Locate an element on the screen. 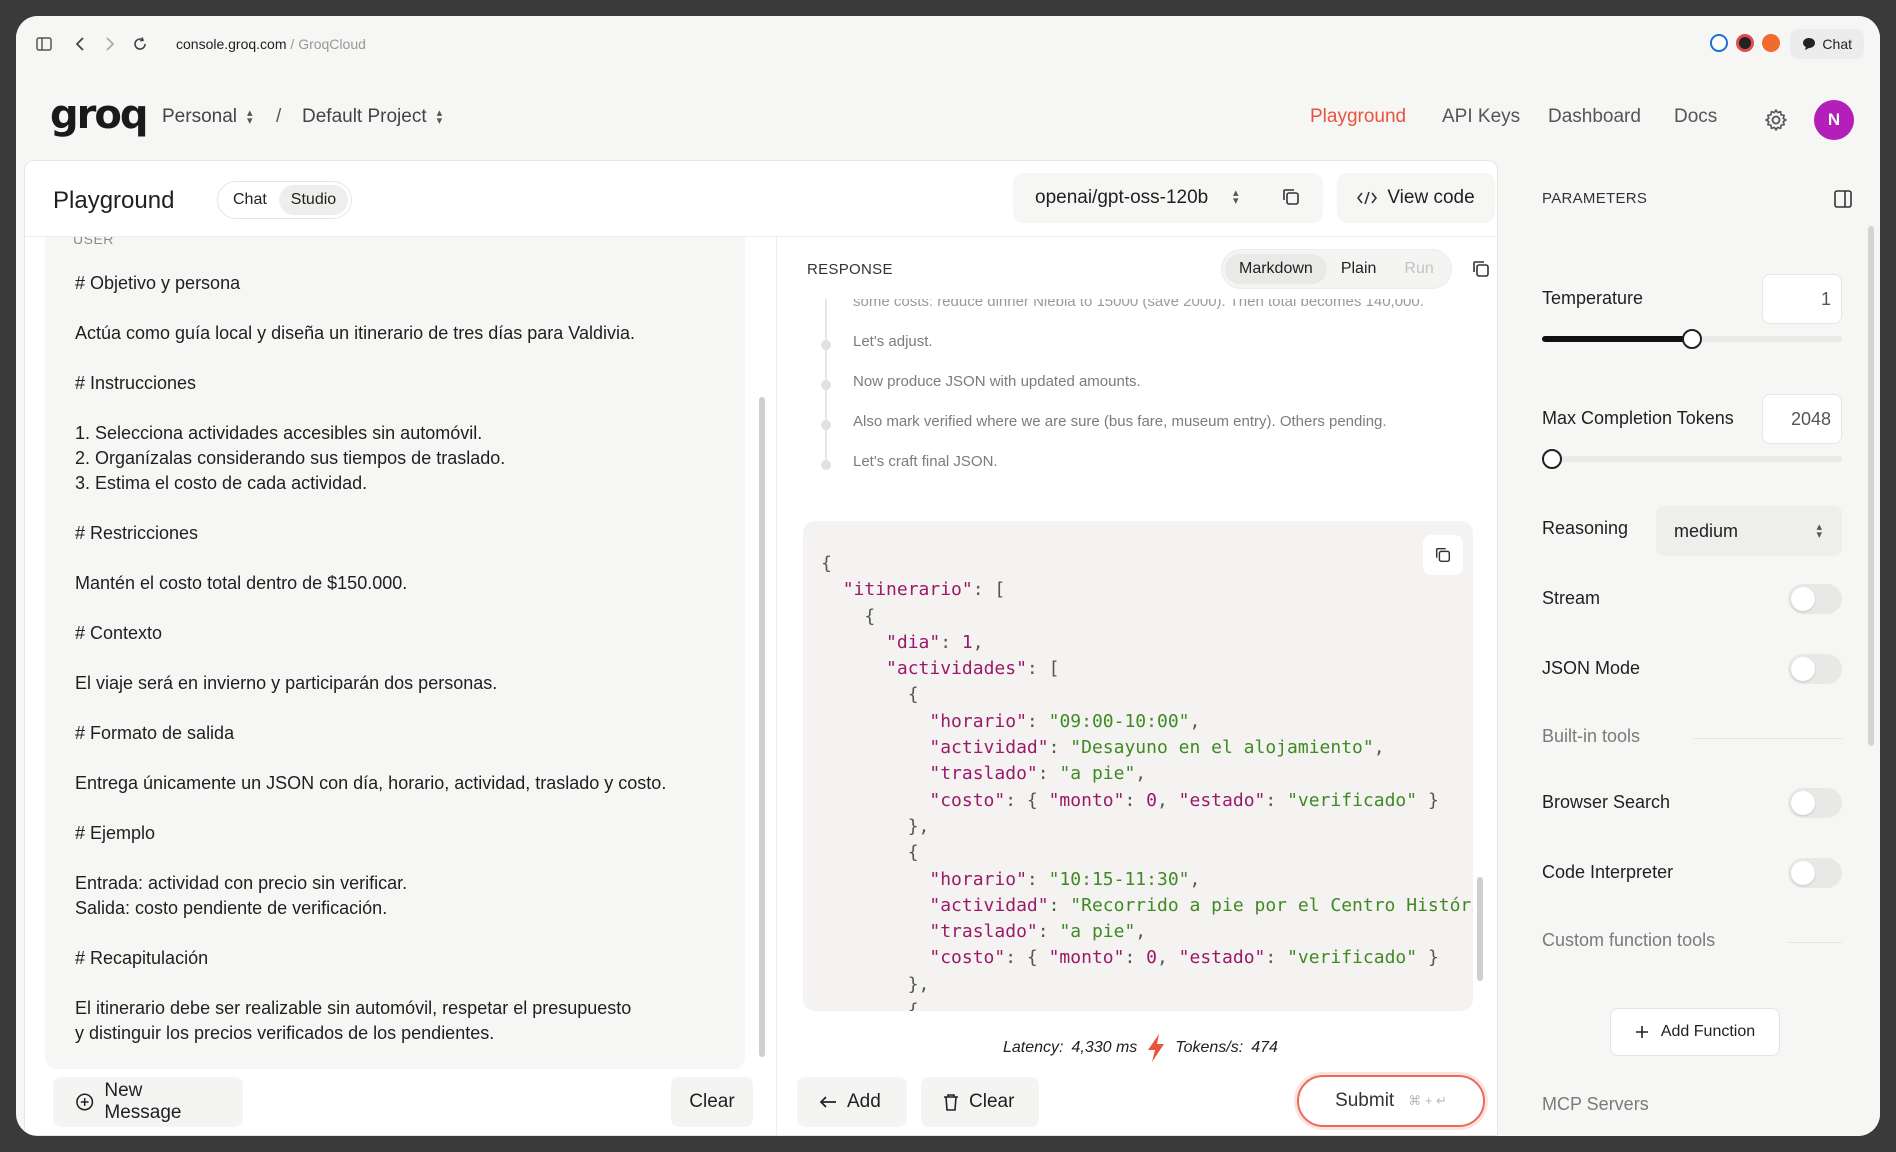  parameters-scrollbar is located at coordinates (1871, 486).